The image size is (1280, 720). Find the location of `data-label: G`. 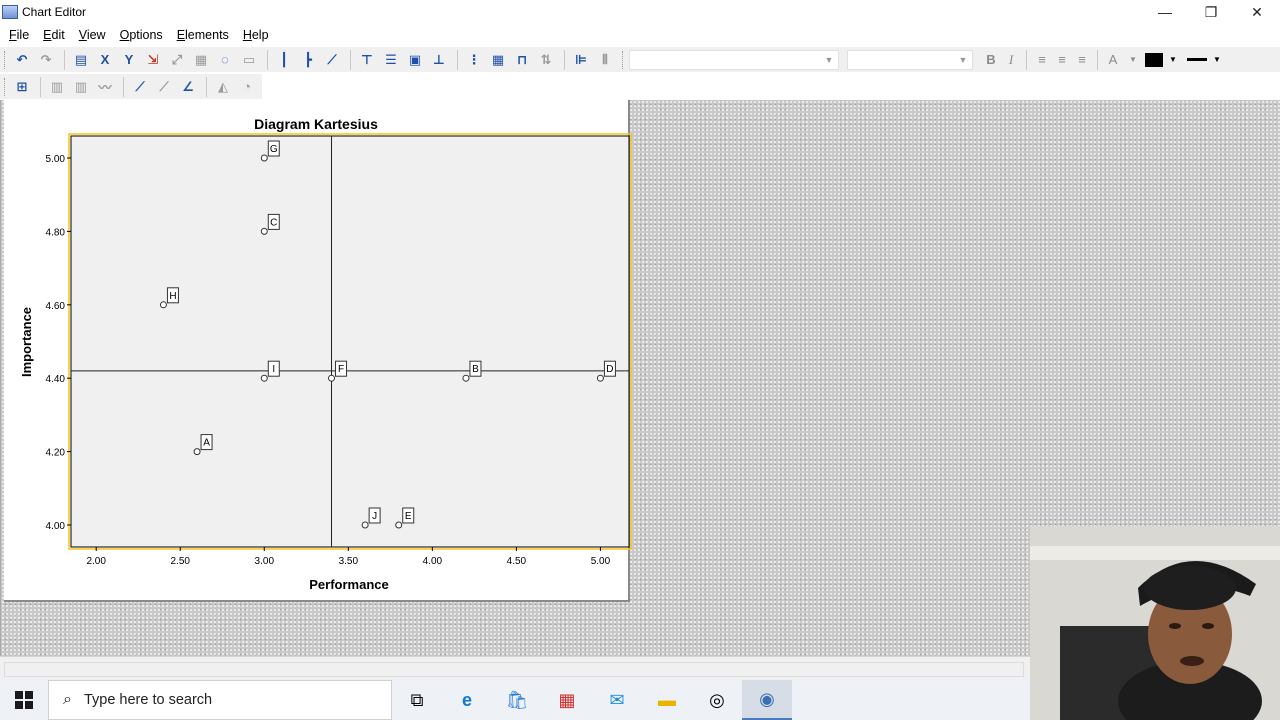

data-label: G is located at coordinates (274, 149).